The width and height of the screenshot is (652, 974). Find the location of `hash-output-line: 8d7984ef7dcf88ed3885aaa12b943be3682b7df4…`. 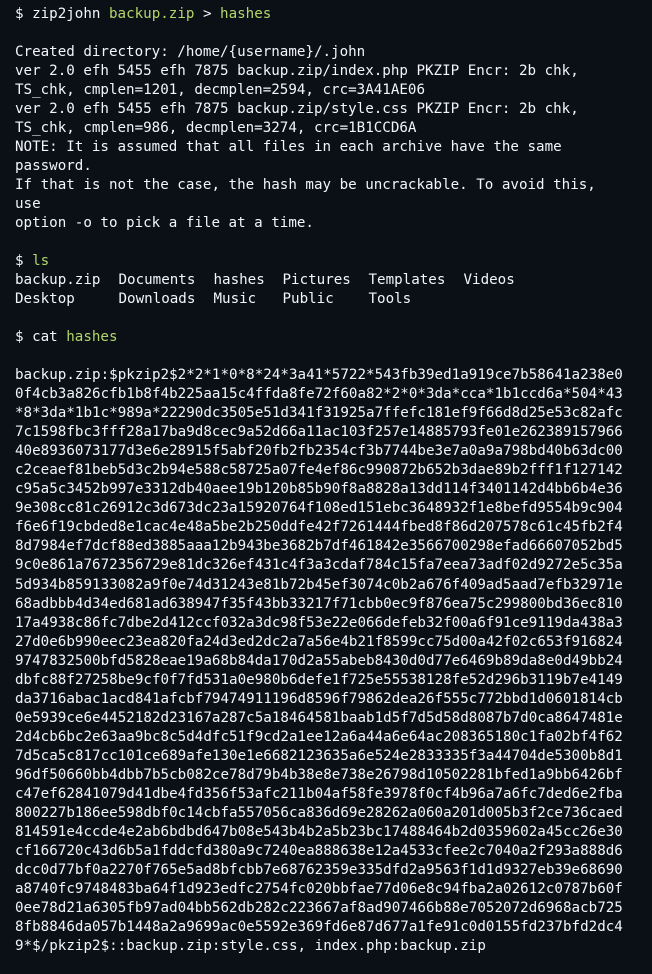

hash-output-line: 8d7984ef7dcf88ed3885aaa12b943be3682b7df4… is located at coordinates (319, 546).